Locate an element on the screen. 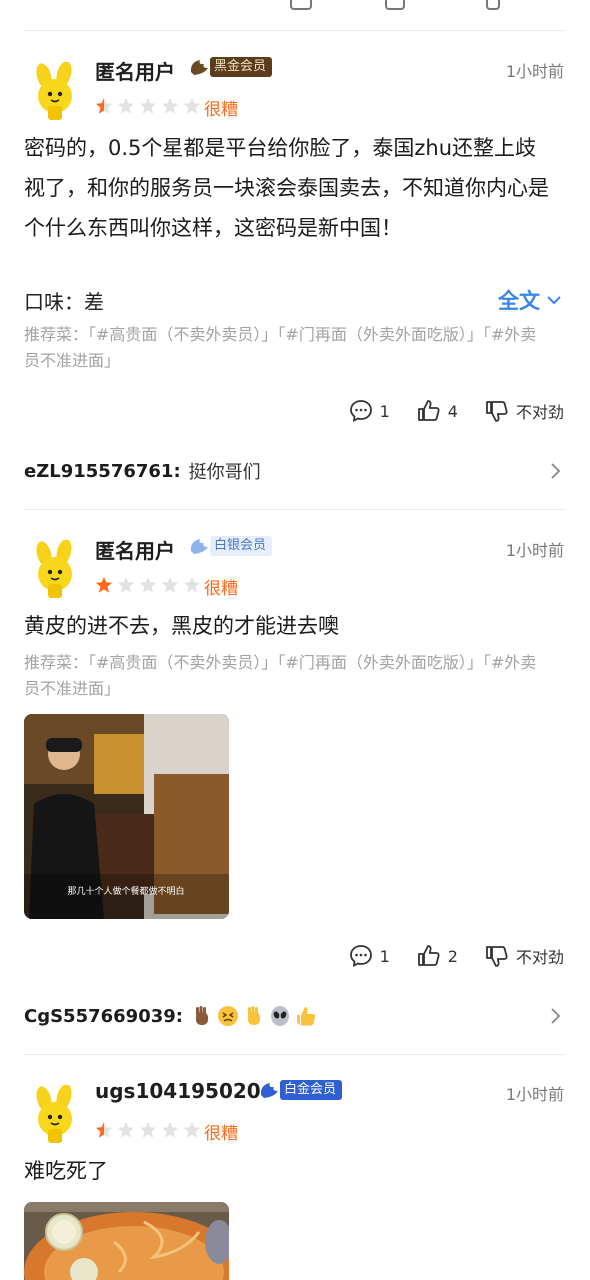  taste-score: 口味：差 is located at coordinates (64, 302).